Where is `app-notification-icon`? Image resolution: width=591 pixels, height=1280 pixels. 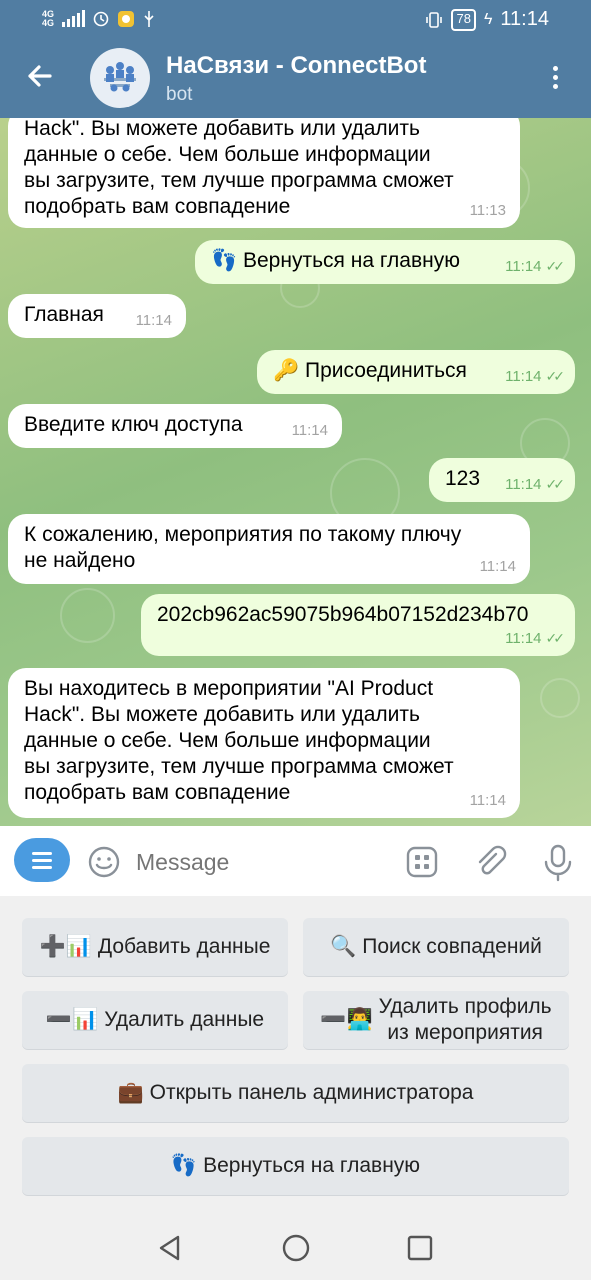
app-notification-icon is located at coordinates (126, 19).